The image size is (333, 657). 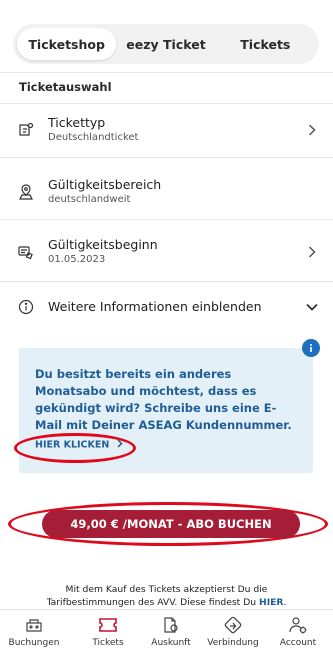 I want to click on ticket-tabs: Ticketshop eezy Ticket Tickets, so click(x=166, y=44).